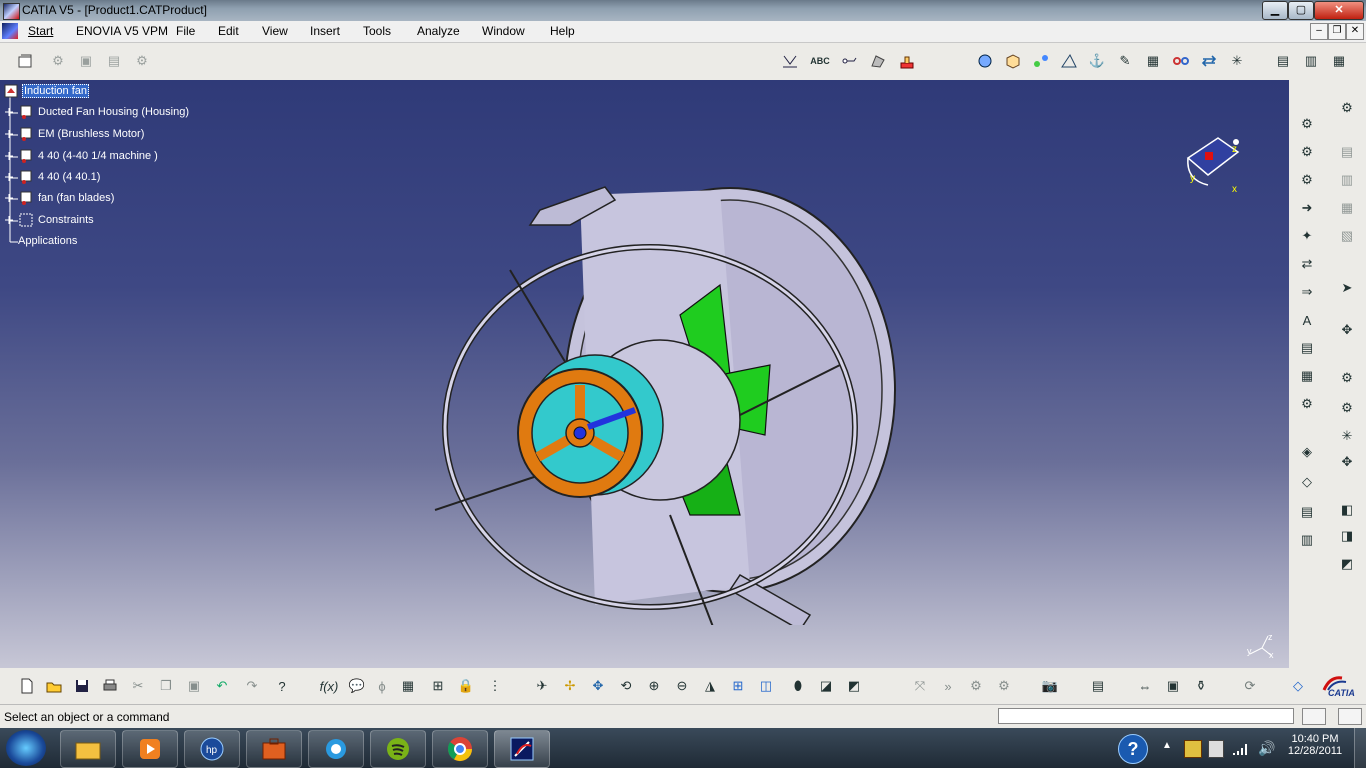 The image size is (1366, 768). What do you see at coordinates (1307, 292) in the screenshot?
I see `graph-tree-reorder-icon: ⇒` at bounding box center [1307, 292].